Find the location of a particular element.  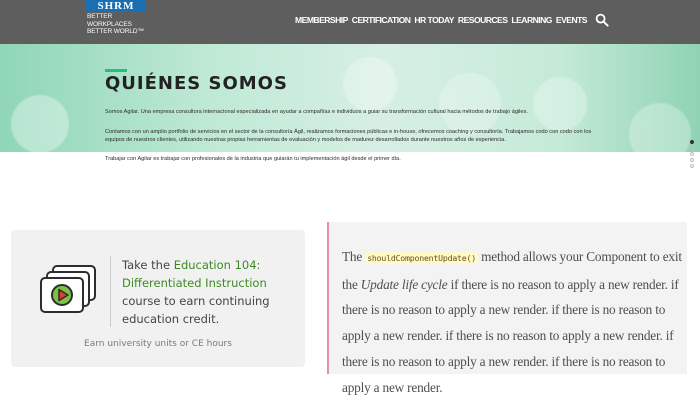

slide-pager is located at coordinates (693, 155).